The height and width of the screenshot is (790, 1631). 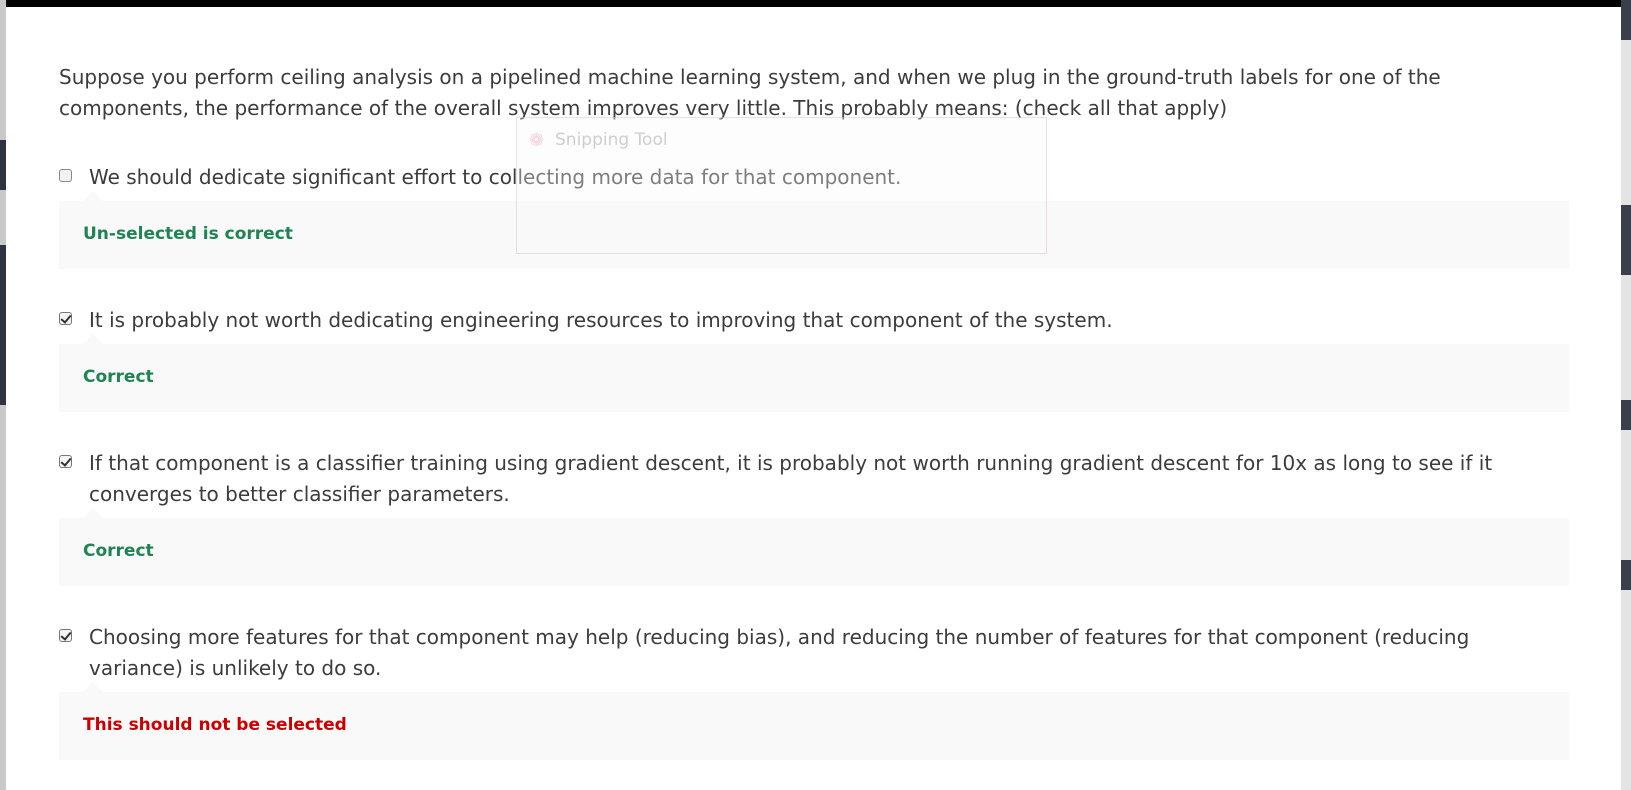 What do you see at coordinates (814, 721) in the screenshot?
I see `answer-feedback-box: This should not be selected` at bounding box center [814, 721].